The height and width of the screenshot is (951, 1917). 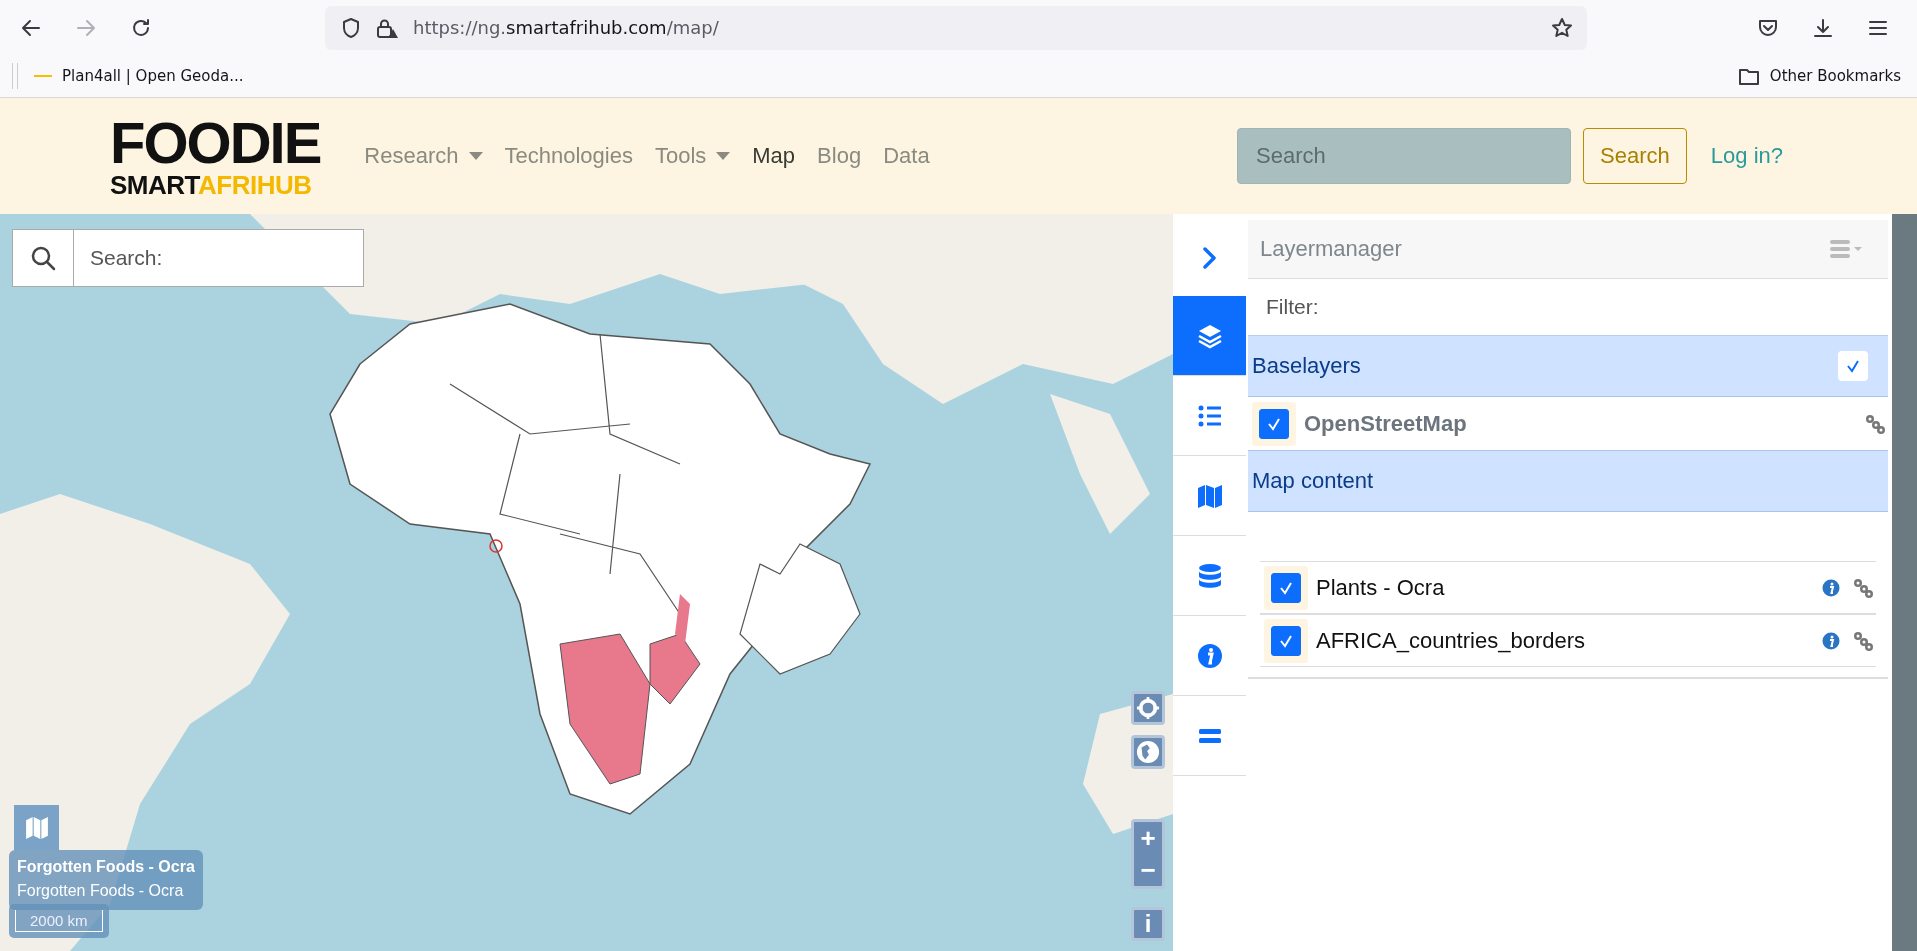 I want to click on login-link: Log in?, so click(x=1746, y=156).